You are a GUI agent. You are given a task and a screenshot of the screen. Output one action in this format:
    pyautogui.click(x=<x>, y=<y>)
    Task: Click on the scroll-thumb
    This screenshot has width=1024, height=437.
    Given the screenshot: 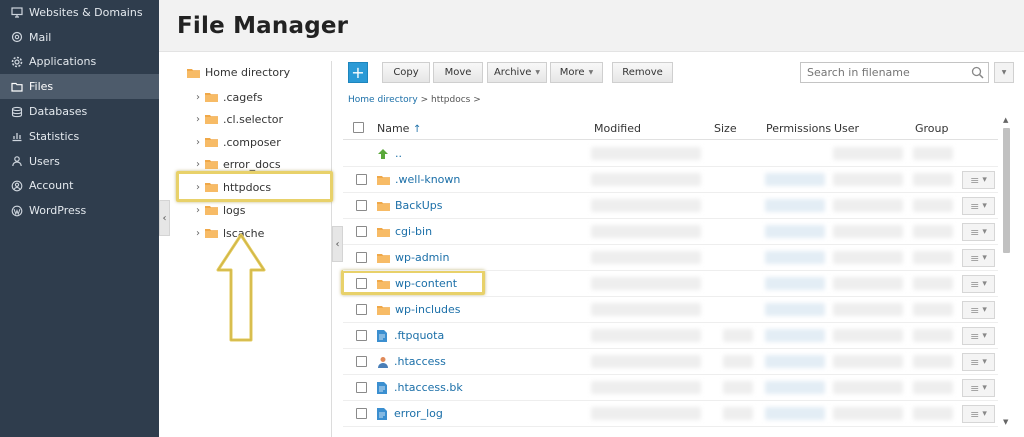 What is the action you would take?
    pyautogui.click(x=1006, y=190)
    